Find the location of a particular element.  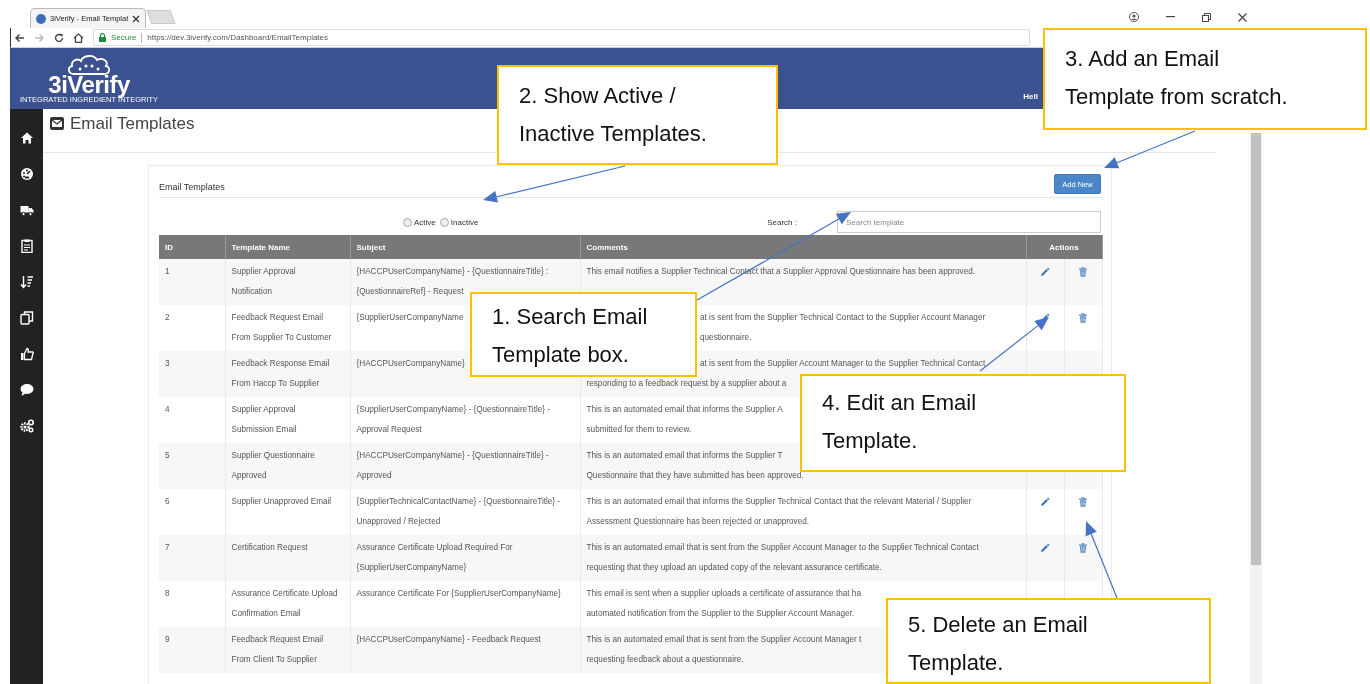

template-name: Confirmation Email is located at coordinates (266, 613).